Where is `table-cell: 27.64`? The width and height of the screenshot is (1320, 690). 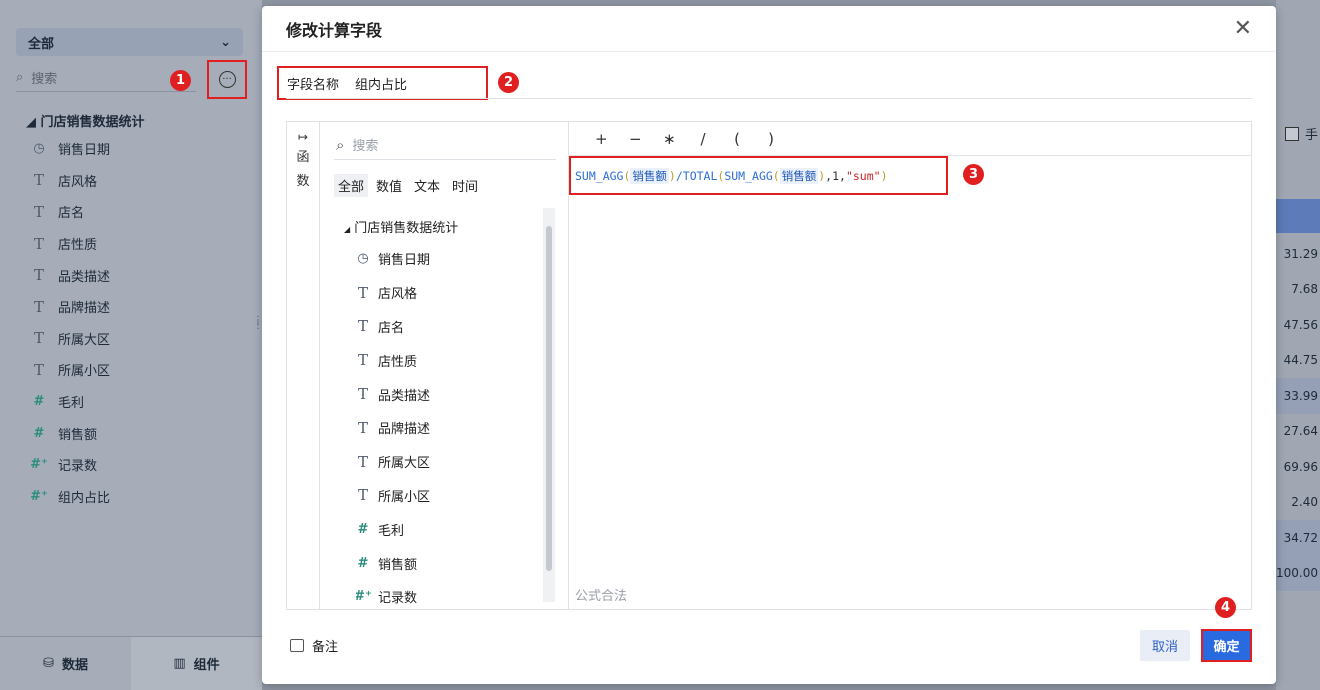 table-cell: 27.64 is located at coordinates (1300, 431).